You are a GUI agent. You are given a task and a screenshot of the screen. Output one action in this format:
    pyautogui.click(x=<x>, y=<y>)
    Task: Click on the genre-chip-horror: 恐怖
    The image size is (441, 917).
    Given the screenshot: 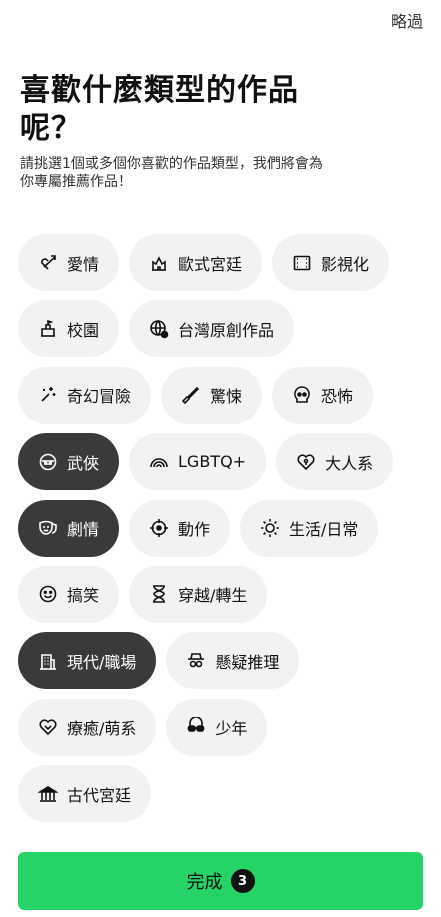 What is the action you would take?
    pyautogui.click(x=323, y=395)
    